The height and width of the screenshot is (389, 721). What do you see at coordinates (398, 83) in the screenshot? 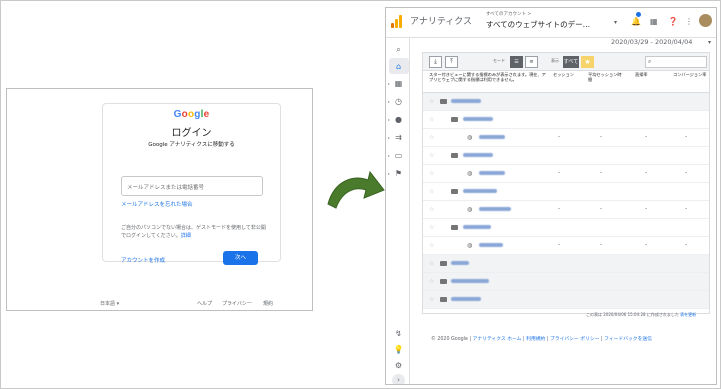
I see `customization-icon: ▦` at bounding box center [398, 83].